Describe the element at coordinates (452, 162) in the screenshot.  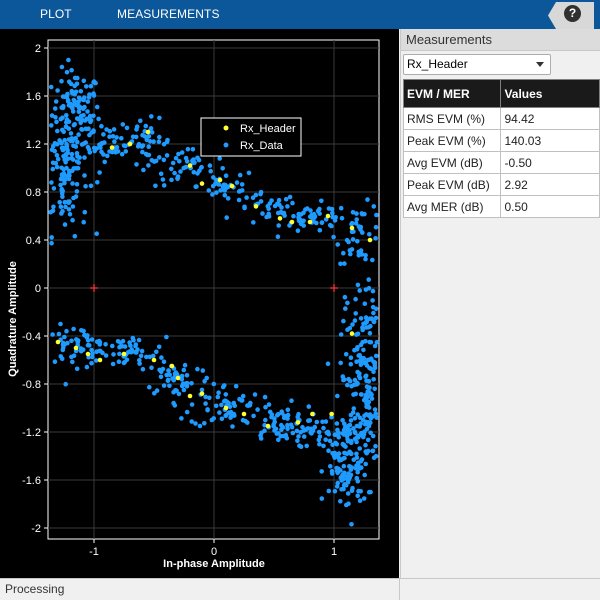
I see `metric-label: Avg EVM (dB)` at that location.